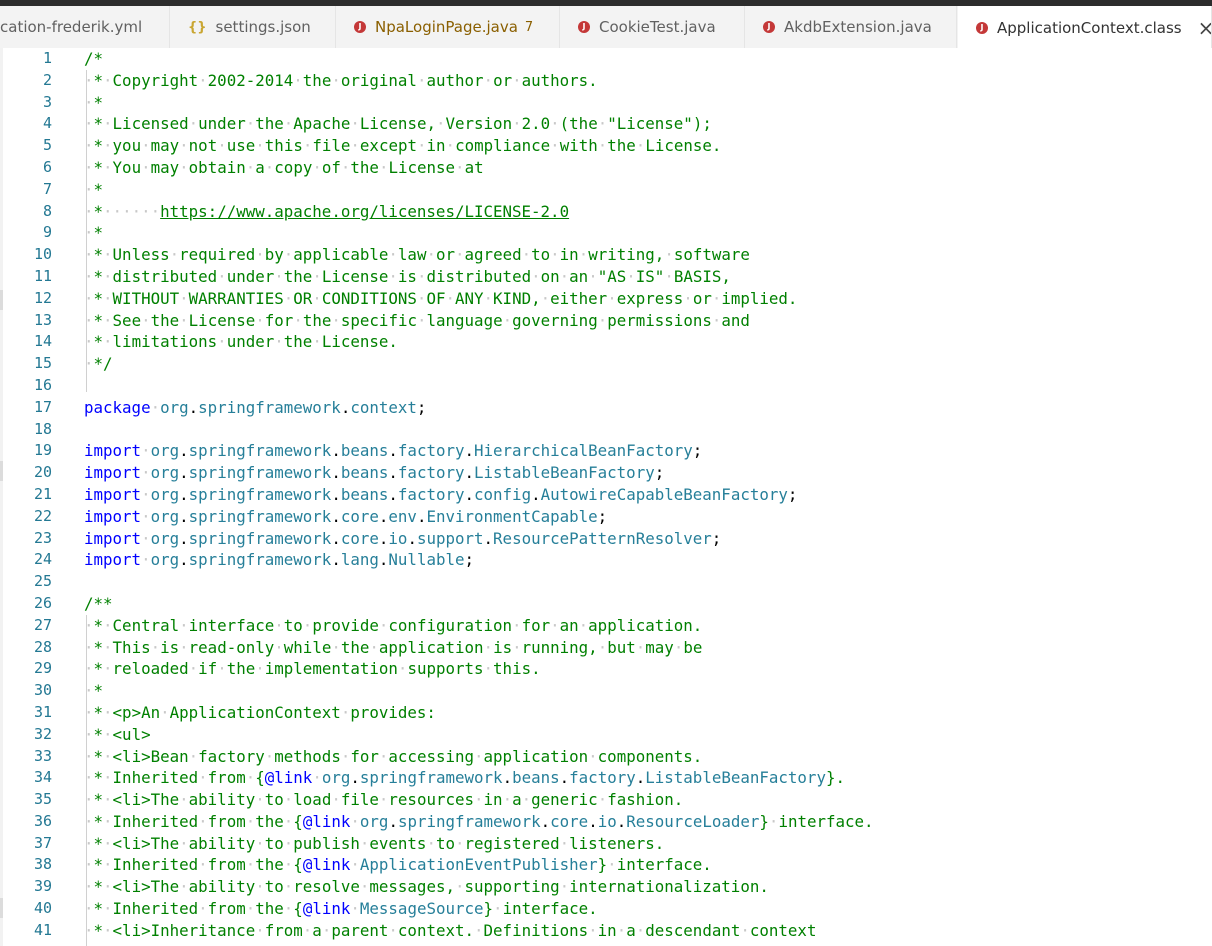 This screenshot has height=946, width=1212. What do you see at coordinates (42, 384) in the screenshot?
I see `line-number: 16` at bounding box center [42, 384].